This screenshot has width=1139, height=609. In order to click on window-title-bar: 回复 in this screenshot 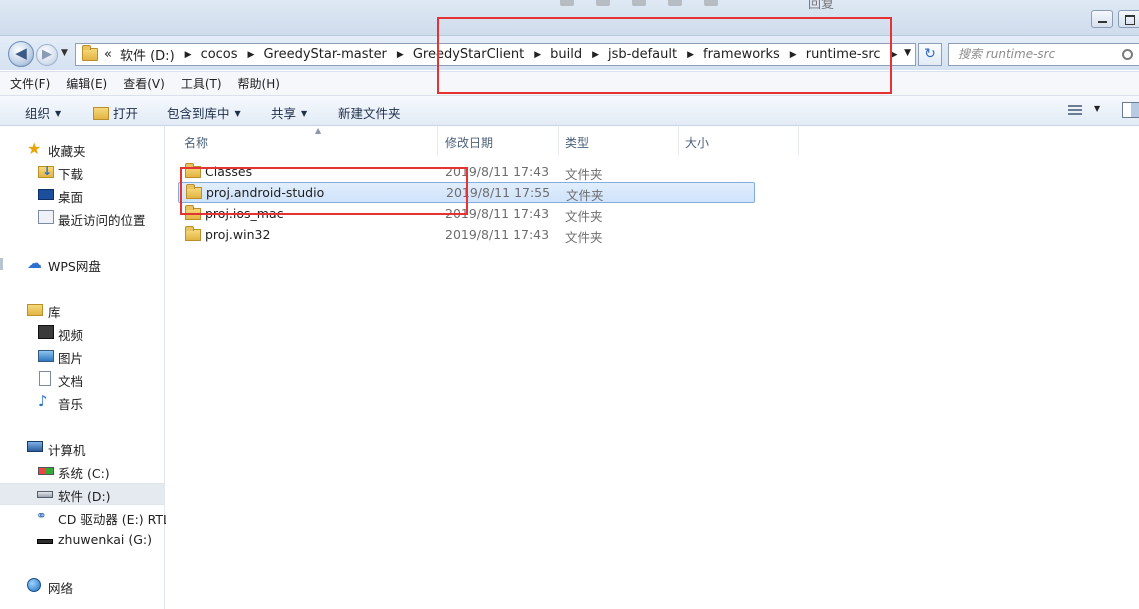, I will do `click(569, 18)`.